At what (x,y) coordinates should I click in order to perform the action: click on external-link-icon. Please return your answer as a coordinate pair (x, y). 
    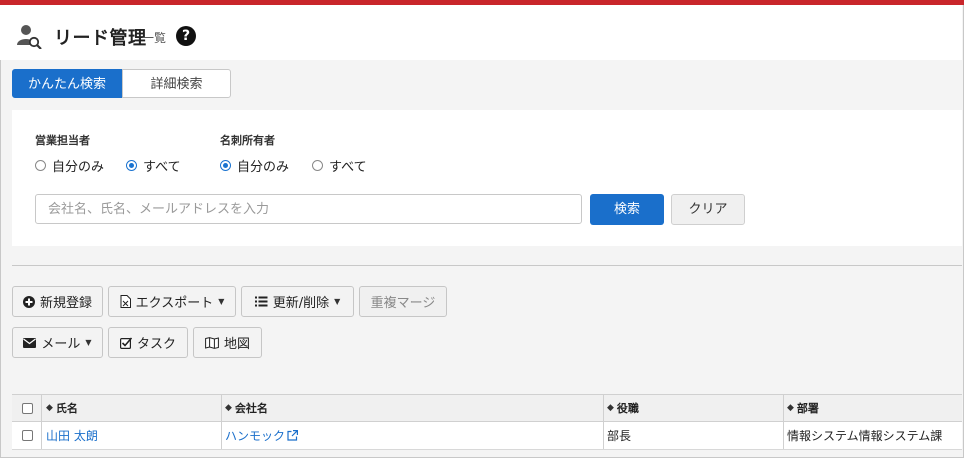
    Looking at the image, I should click on (293, 435).